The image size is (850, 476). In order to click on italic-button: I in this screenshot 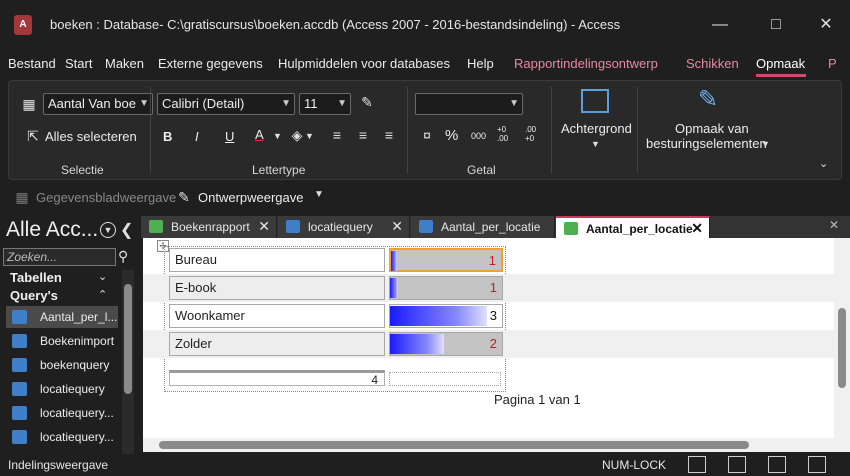, I will do `click(197, 136)`.